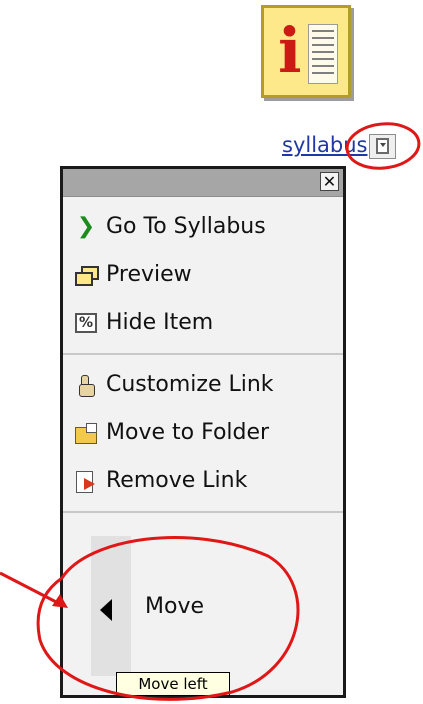 The height and width of the screenshot is (704, 423). I want to click on menu-section-primary: ❯ Go To Syllabus Preview % Hide Item, so click(203, 276).